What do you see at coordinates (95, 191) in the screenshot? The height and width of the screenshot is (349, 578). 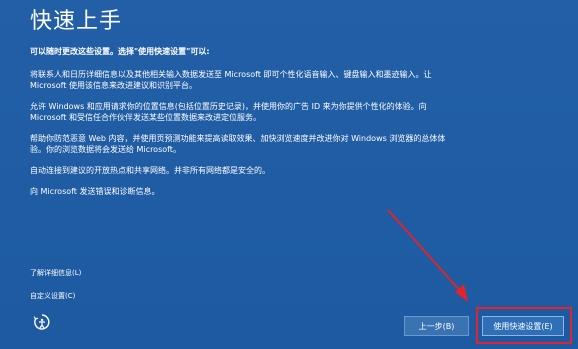 I see `paragraph-diagnostics: 向 Microsoft 发送错误和诊断信息。` at bounding box center [95, 191].